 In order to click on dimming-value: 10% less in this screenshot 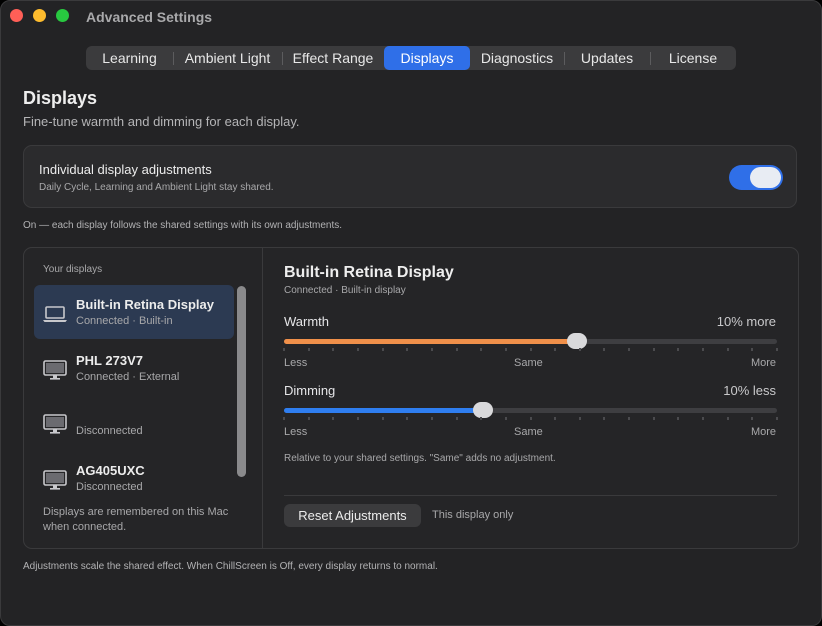, I will do `click(749, 390)`.